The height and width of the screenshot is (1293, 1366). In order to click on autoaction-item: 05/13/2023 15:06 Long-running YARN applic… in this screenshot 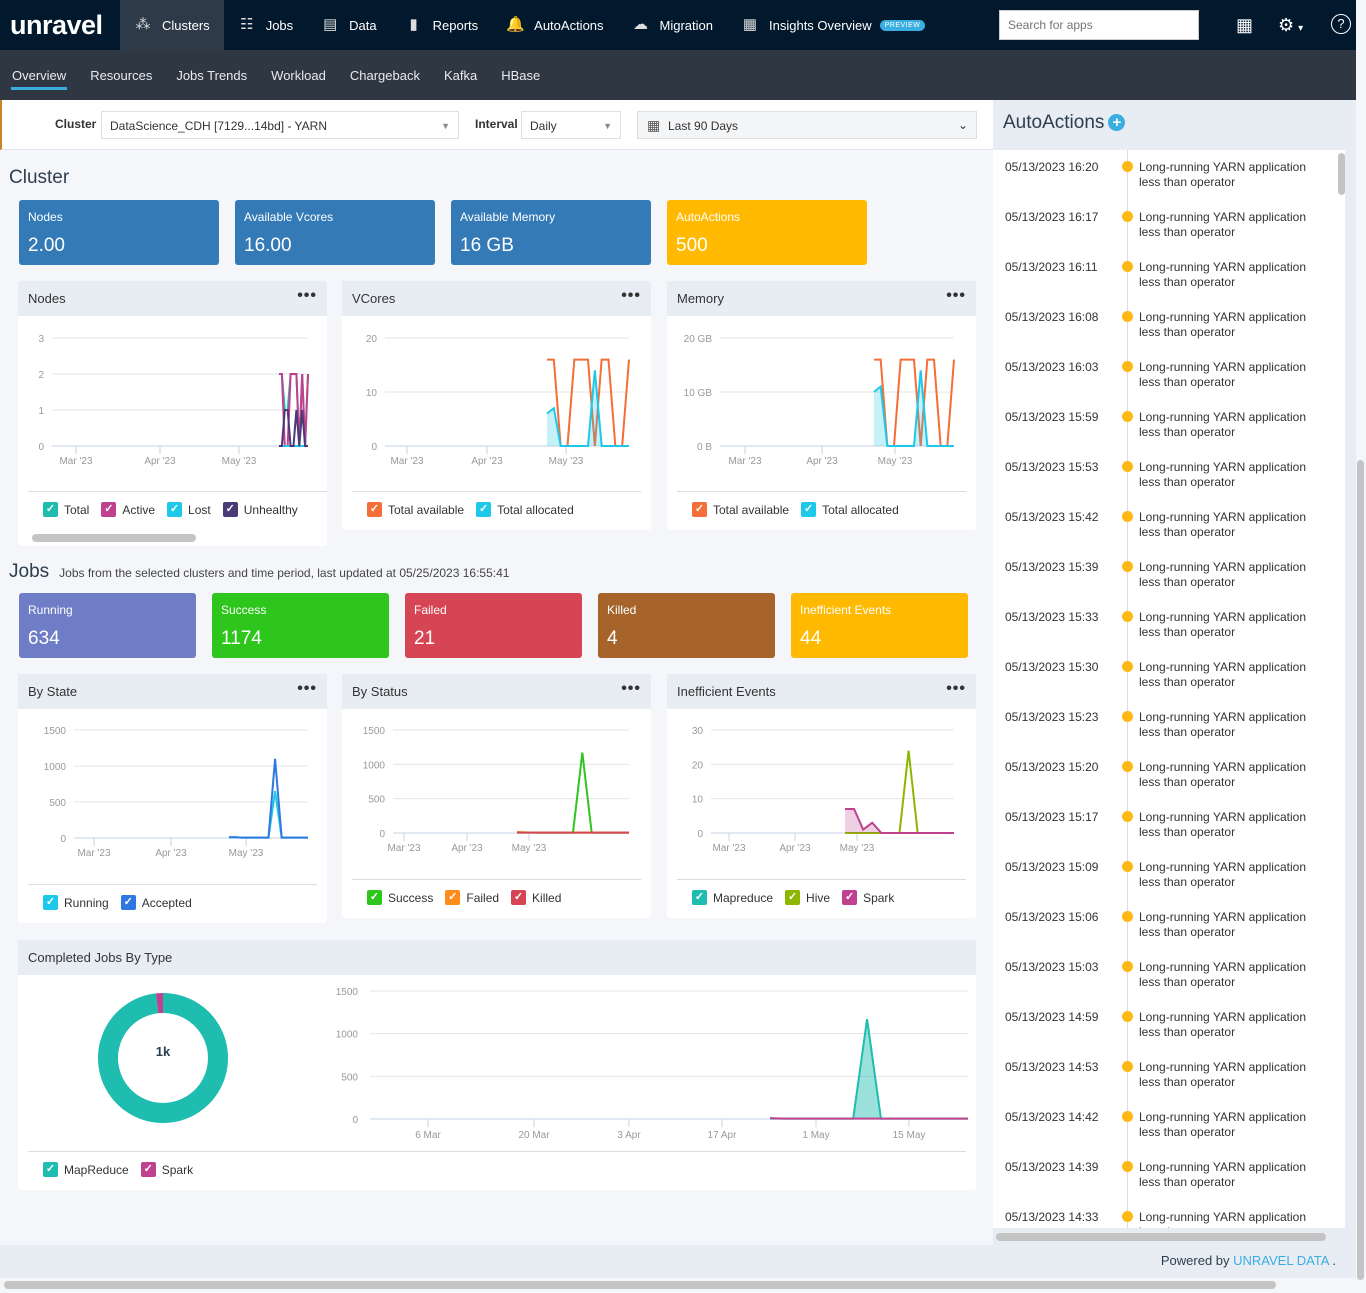, I will do `click(1163, 925)`.